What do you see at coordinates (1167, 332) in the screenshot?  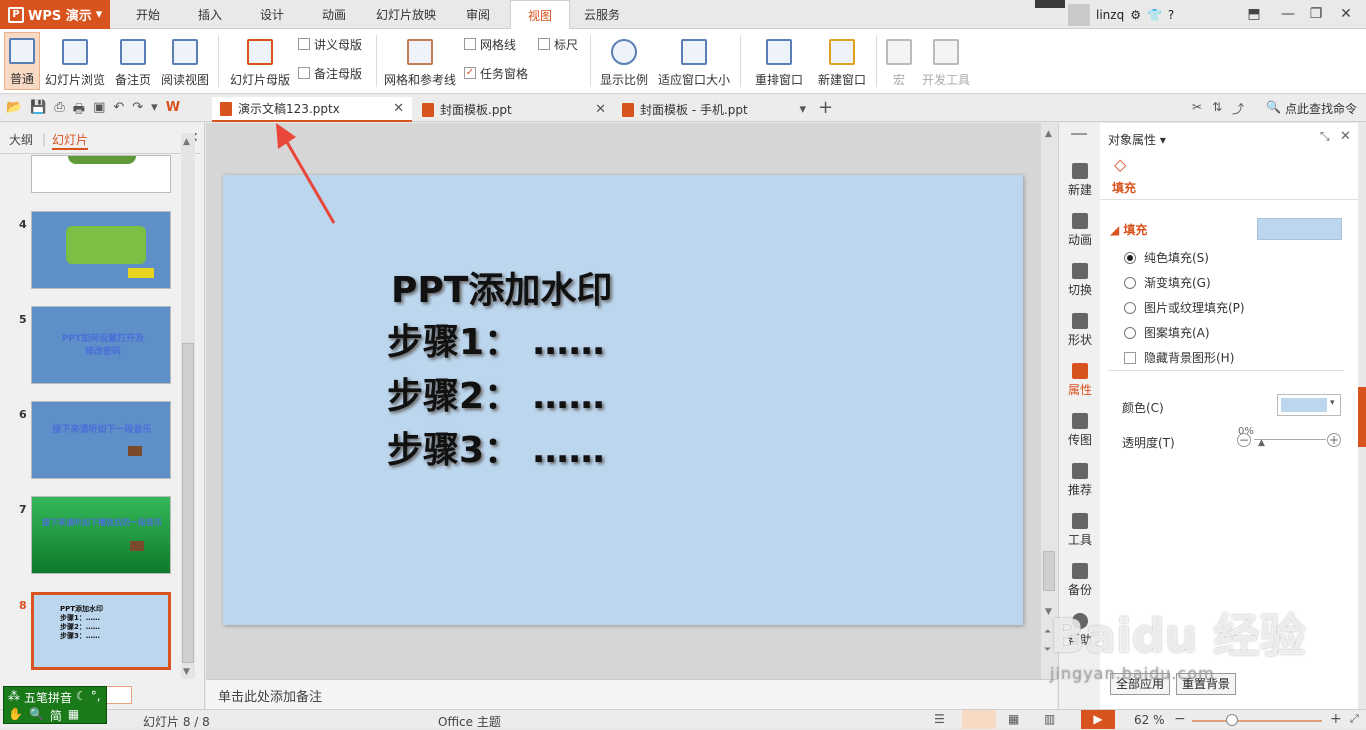 I see `pattern-fill-option: 图案填充(A)` at bounding box center [1167, 332].